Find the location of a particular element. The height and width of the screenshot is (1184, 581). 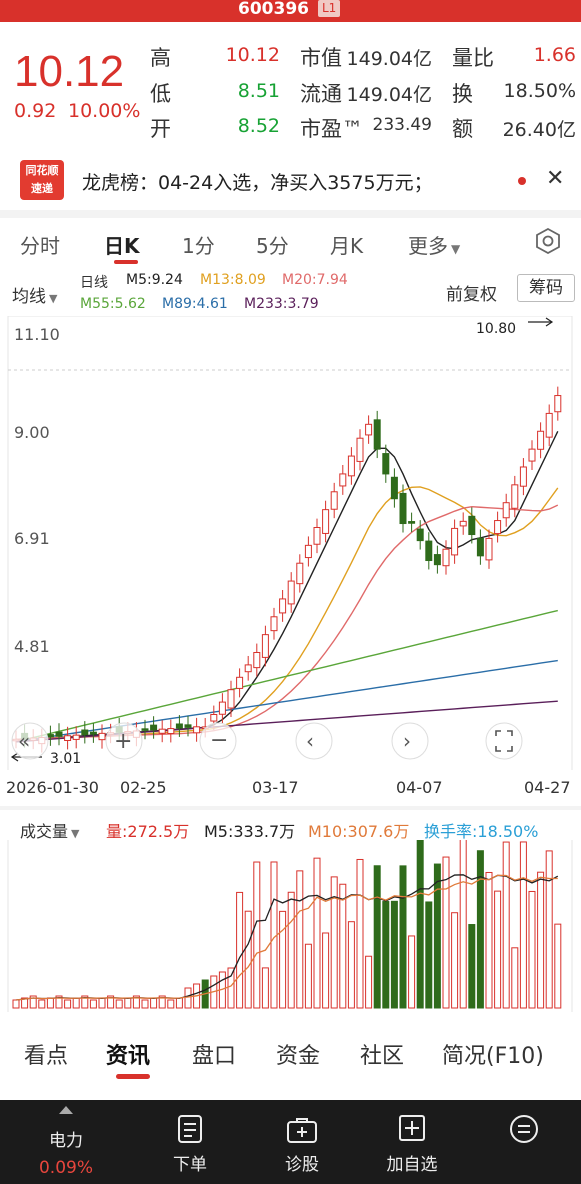

chart-controls: « + − ‹ › is located at coordinates (267, 741).